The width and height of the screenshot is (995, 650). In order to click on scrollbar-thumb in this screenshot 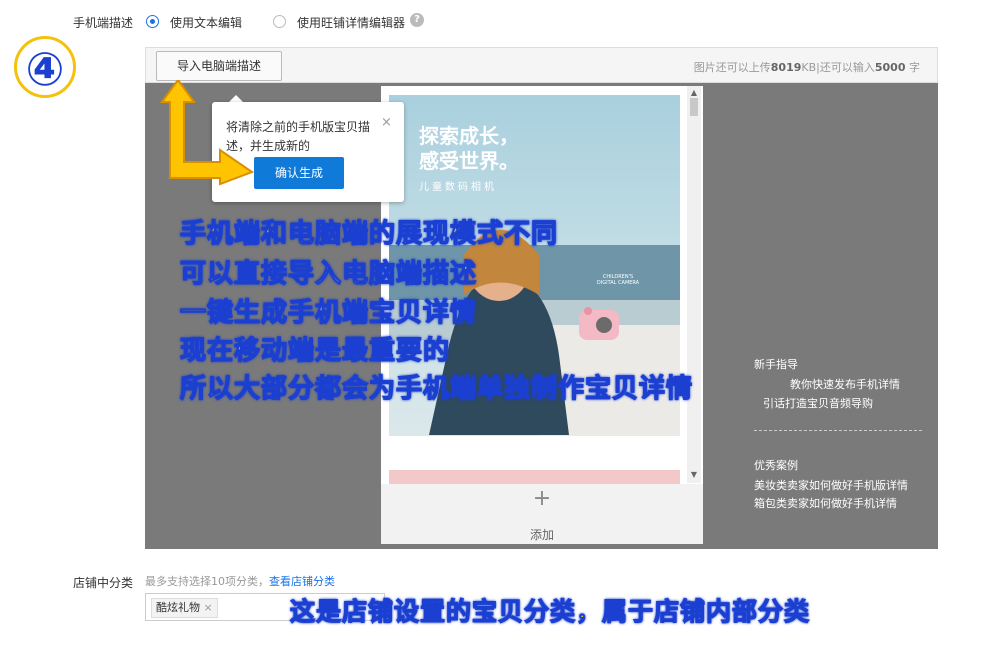, I will do `click(694, 107)`.